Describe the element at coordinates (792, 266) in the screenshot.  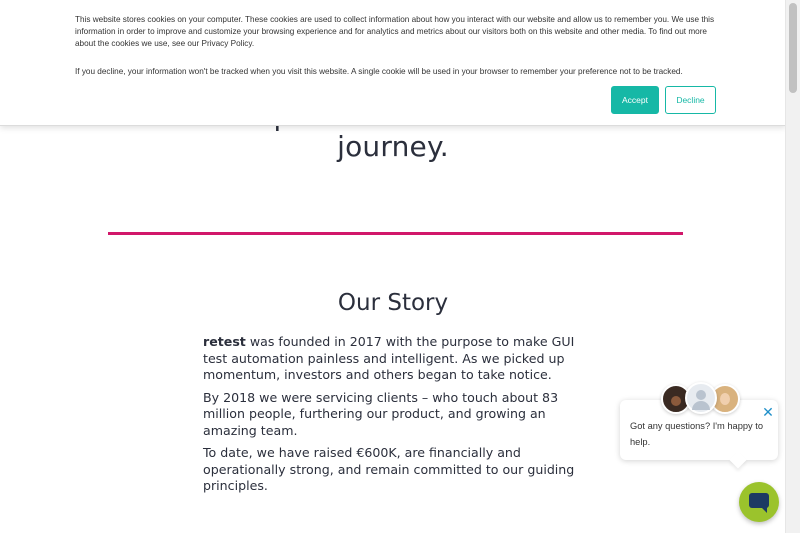
I see `scrollbar` at that location.